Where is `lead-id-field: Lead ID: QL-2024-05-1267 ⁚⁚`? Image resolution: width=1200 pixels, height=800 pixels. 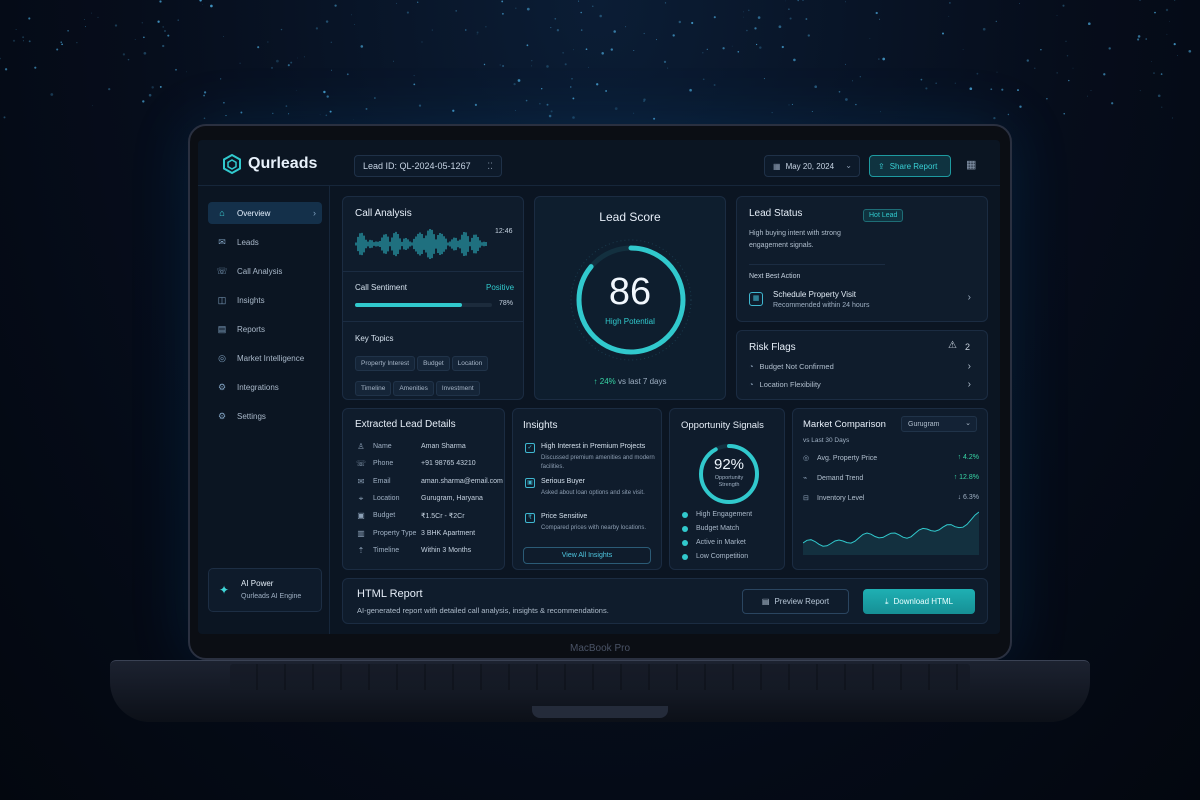 lead-id-field: Lead ID: QL-2024-05-1267 ⁚⁚ is located at coordinates (428, 166).